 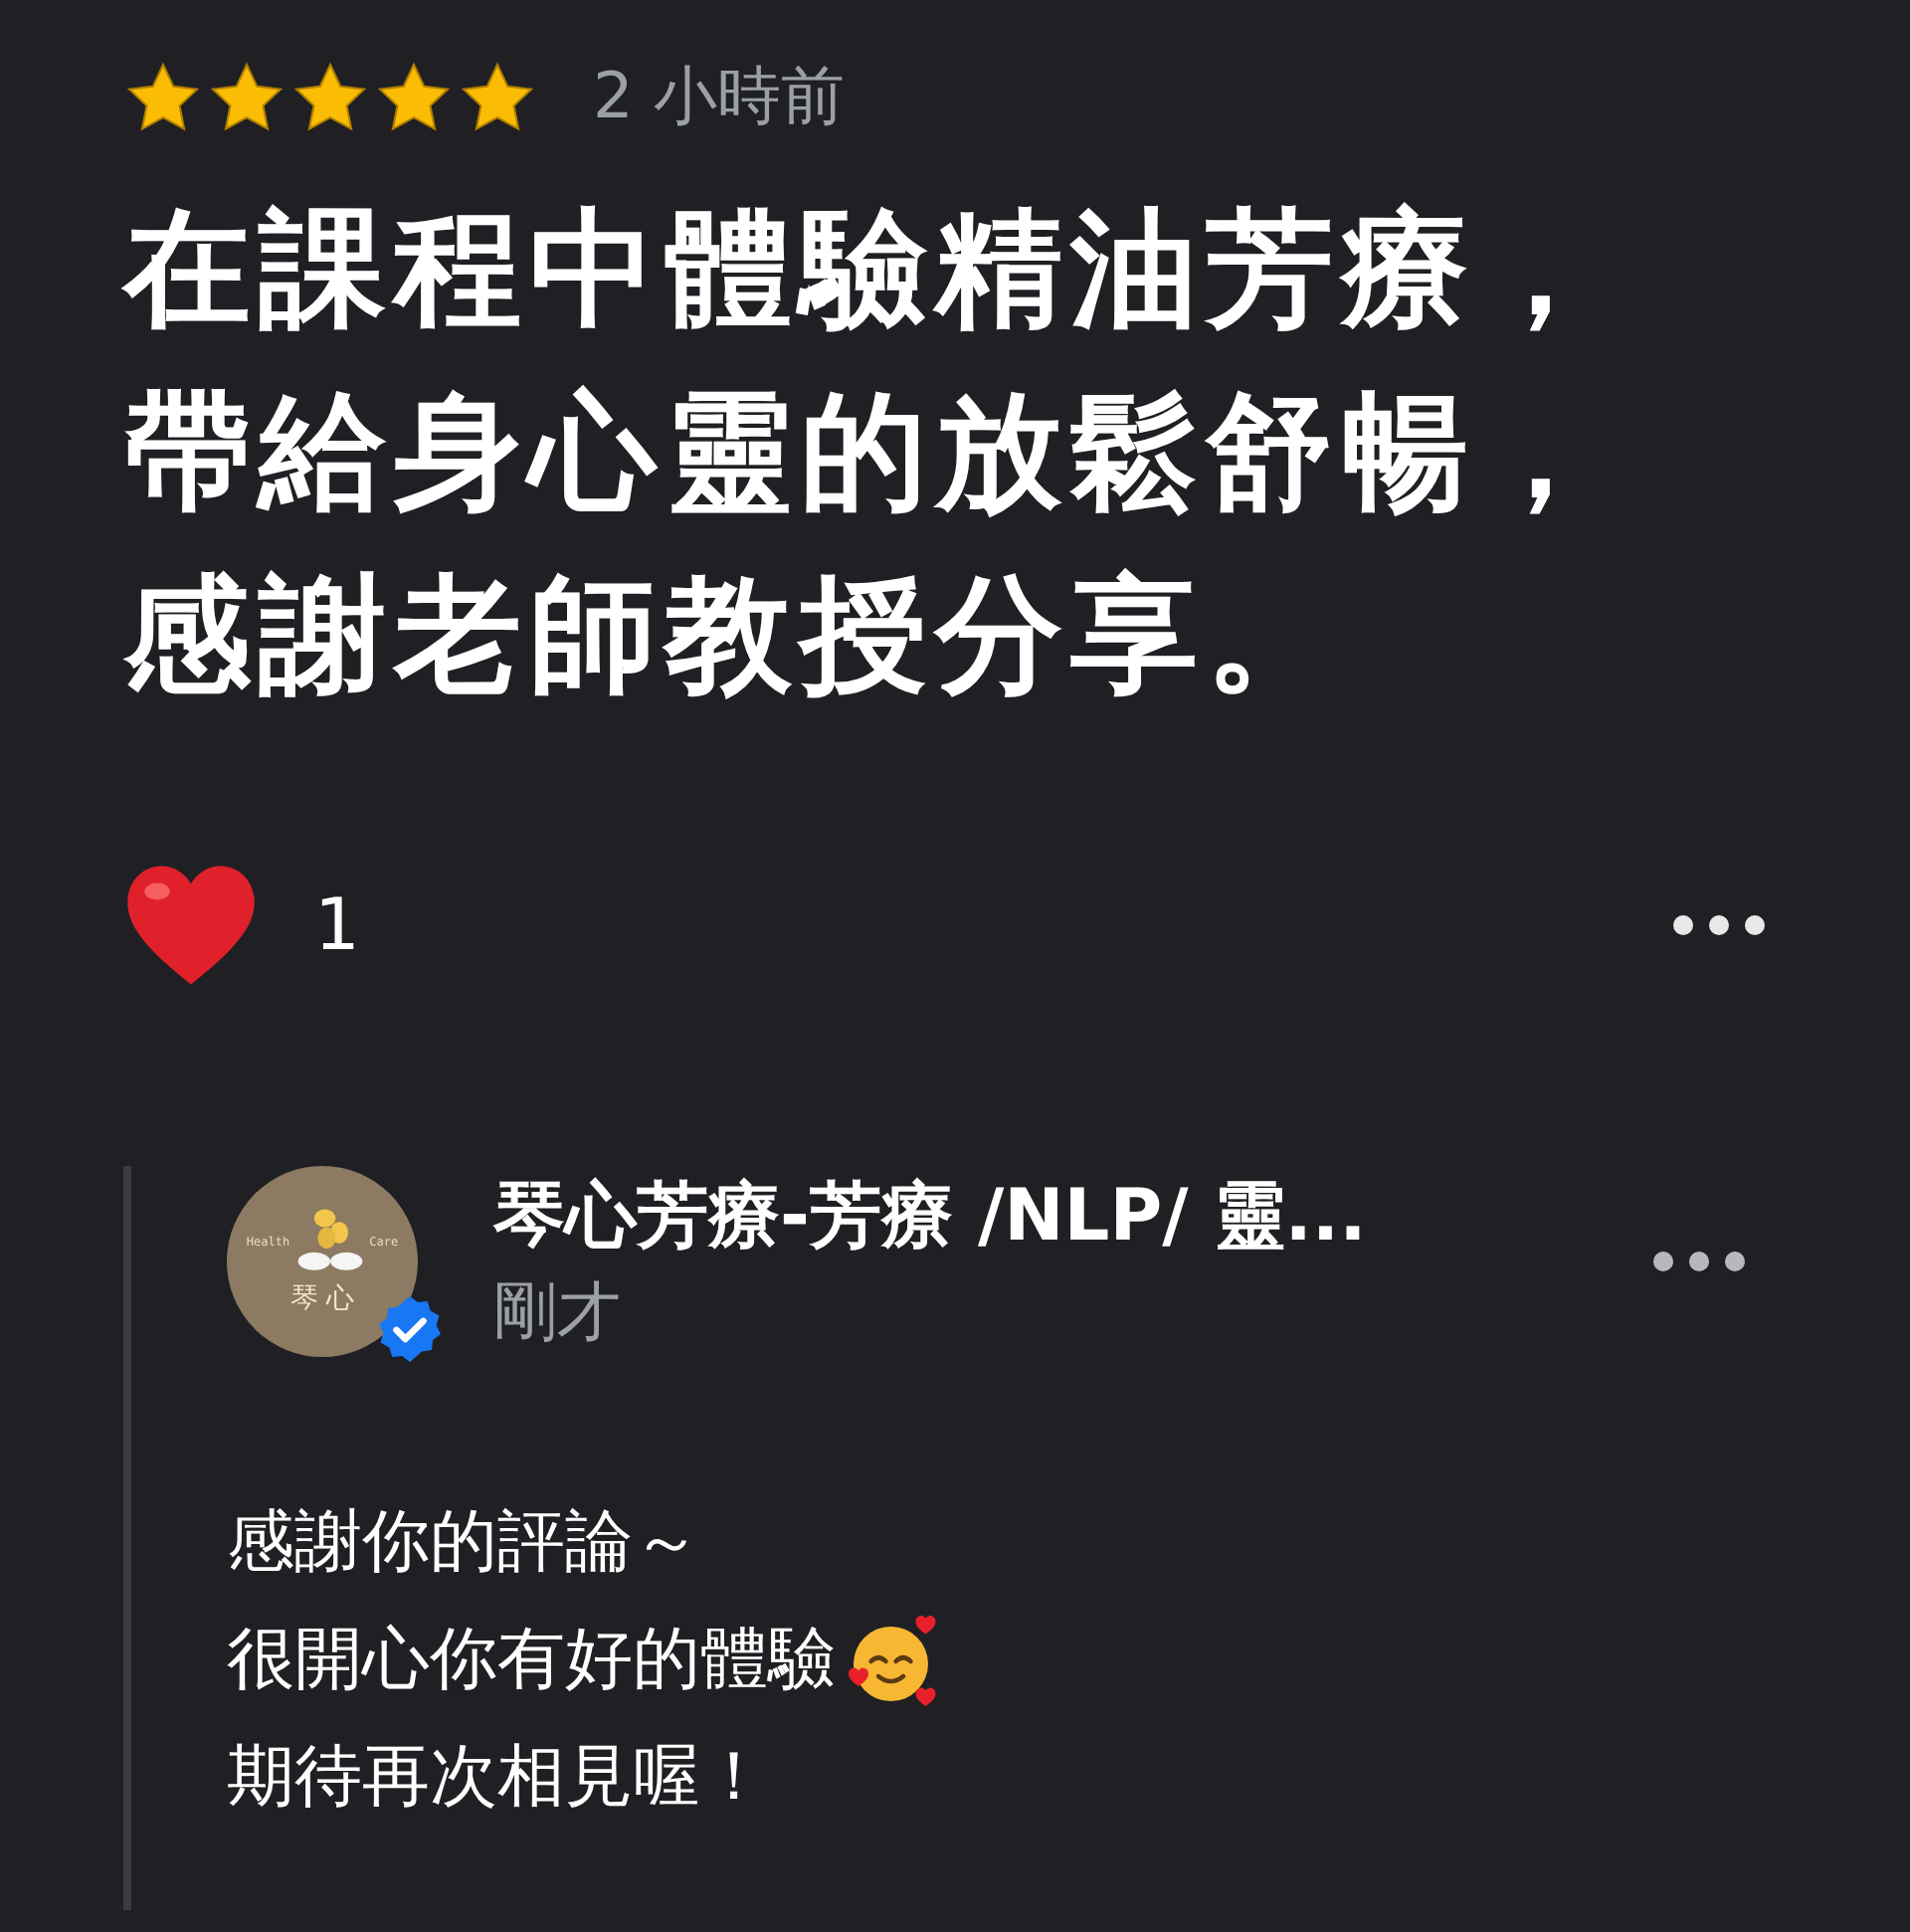 What do you see at coordinates (733, 637) in the screenshot?
I see `review-text-line: 感謝老師教授分享。` at bounding box center [733, 637].